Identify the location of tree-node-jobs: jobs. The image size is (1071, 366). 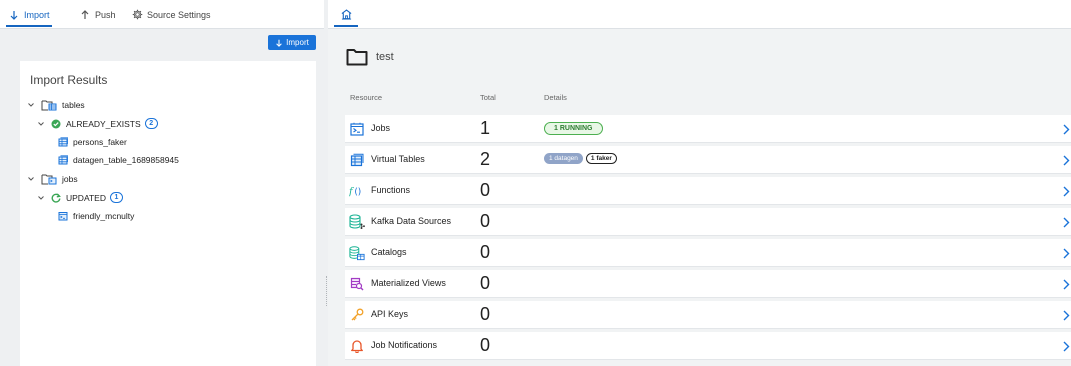
(52, 179).